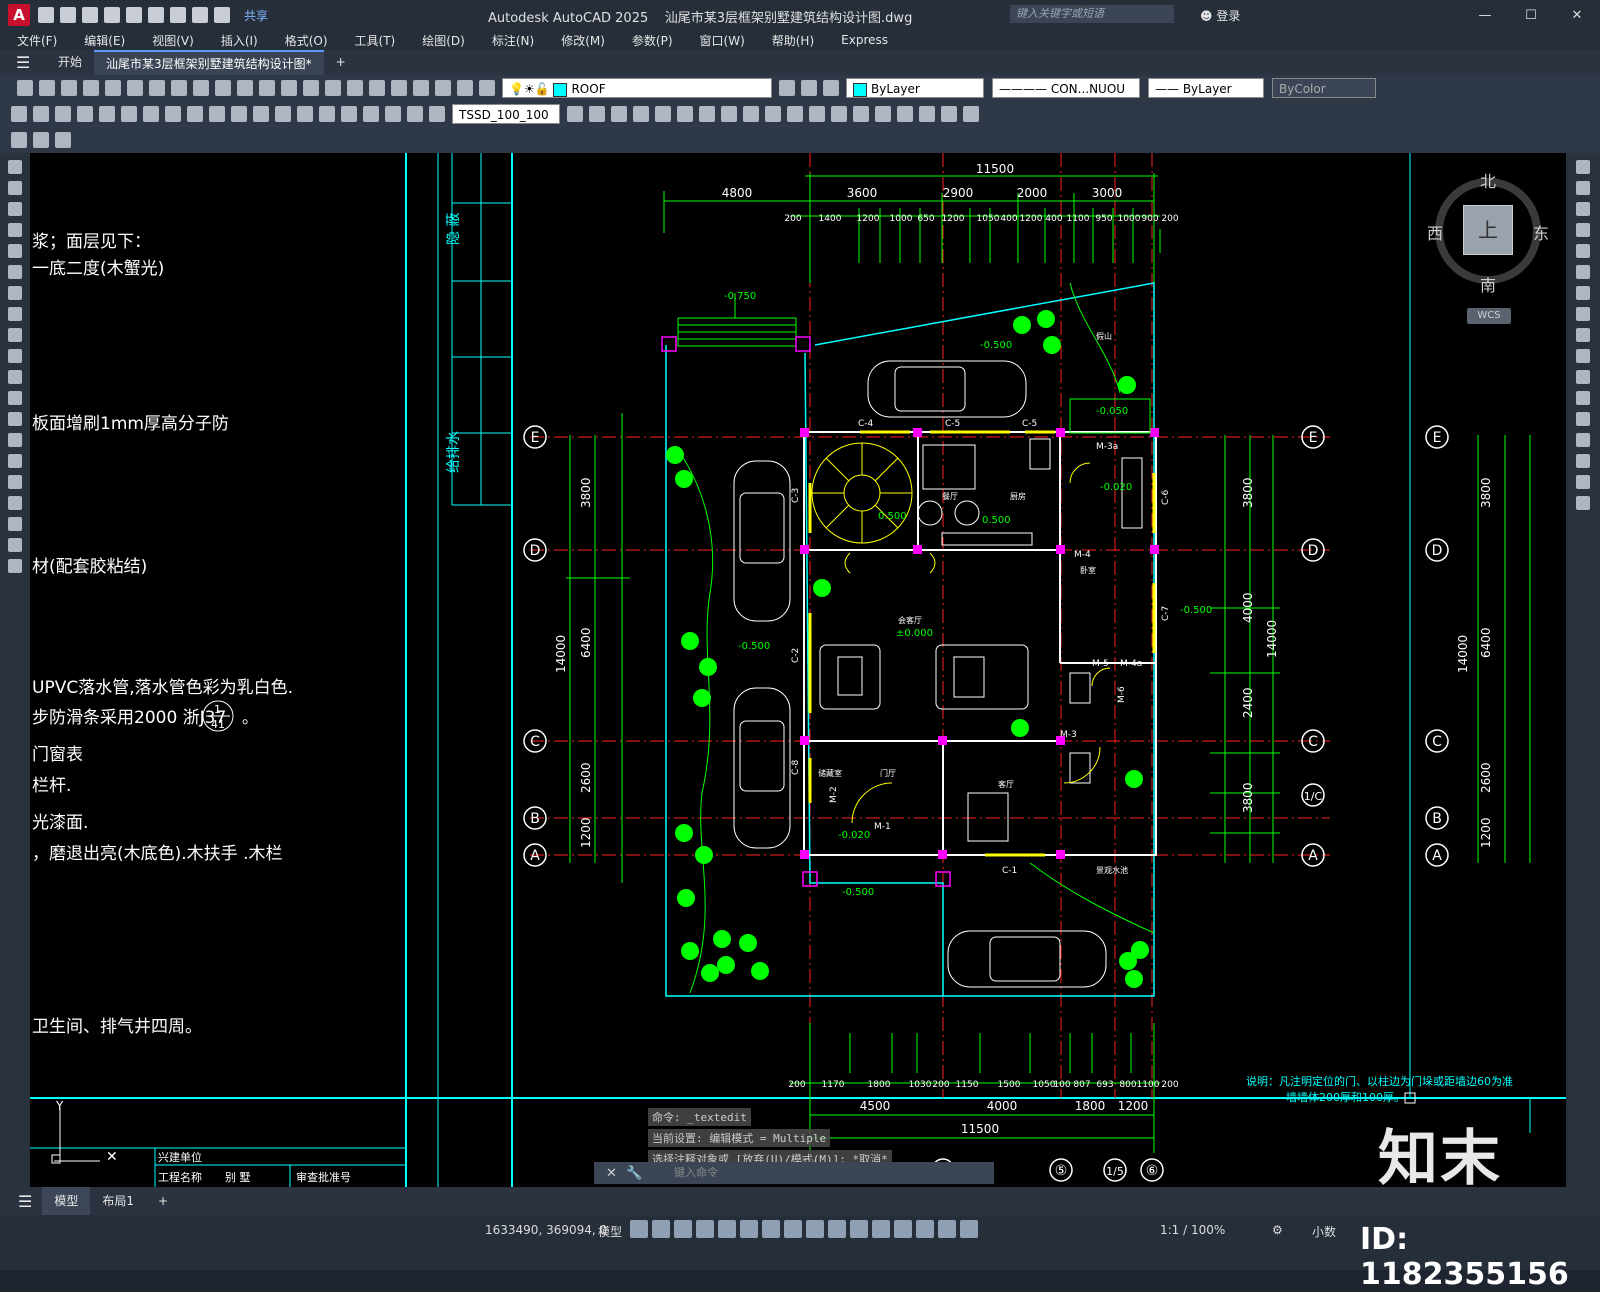  Describe the element at coordinates (201, 88) in the screenshot. I see `paste-icon` at that location.